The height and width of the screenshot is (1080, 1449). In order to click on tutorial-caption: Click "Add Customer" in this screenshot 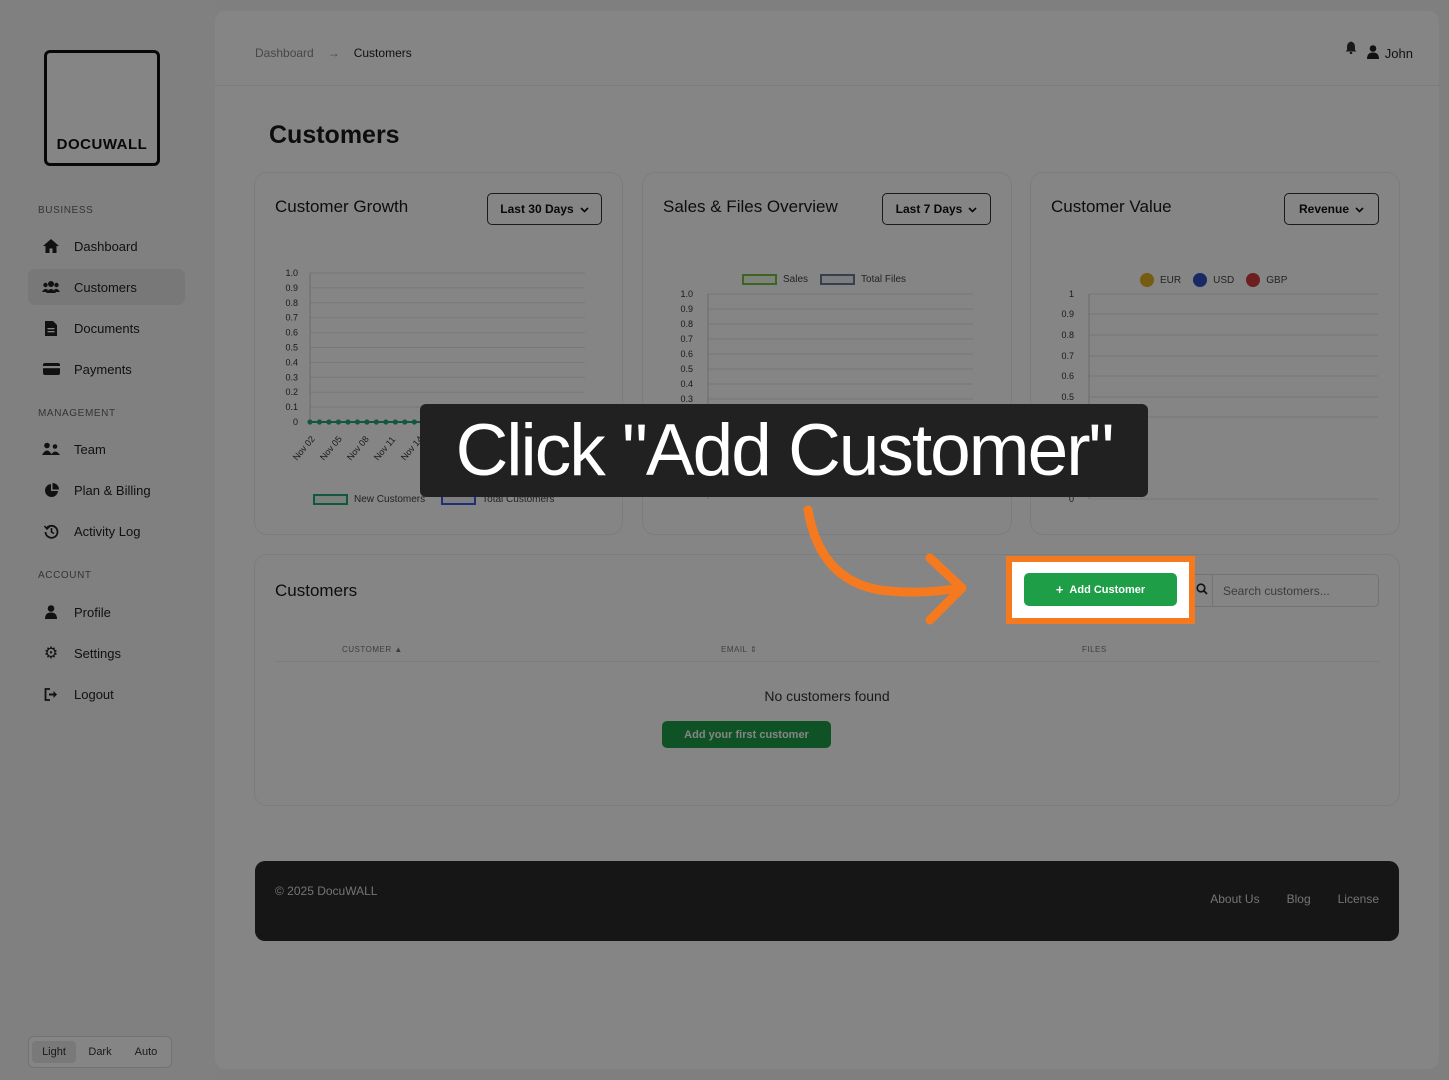, I will do `click(784, 450)`.